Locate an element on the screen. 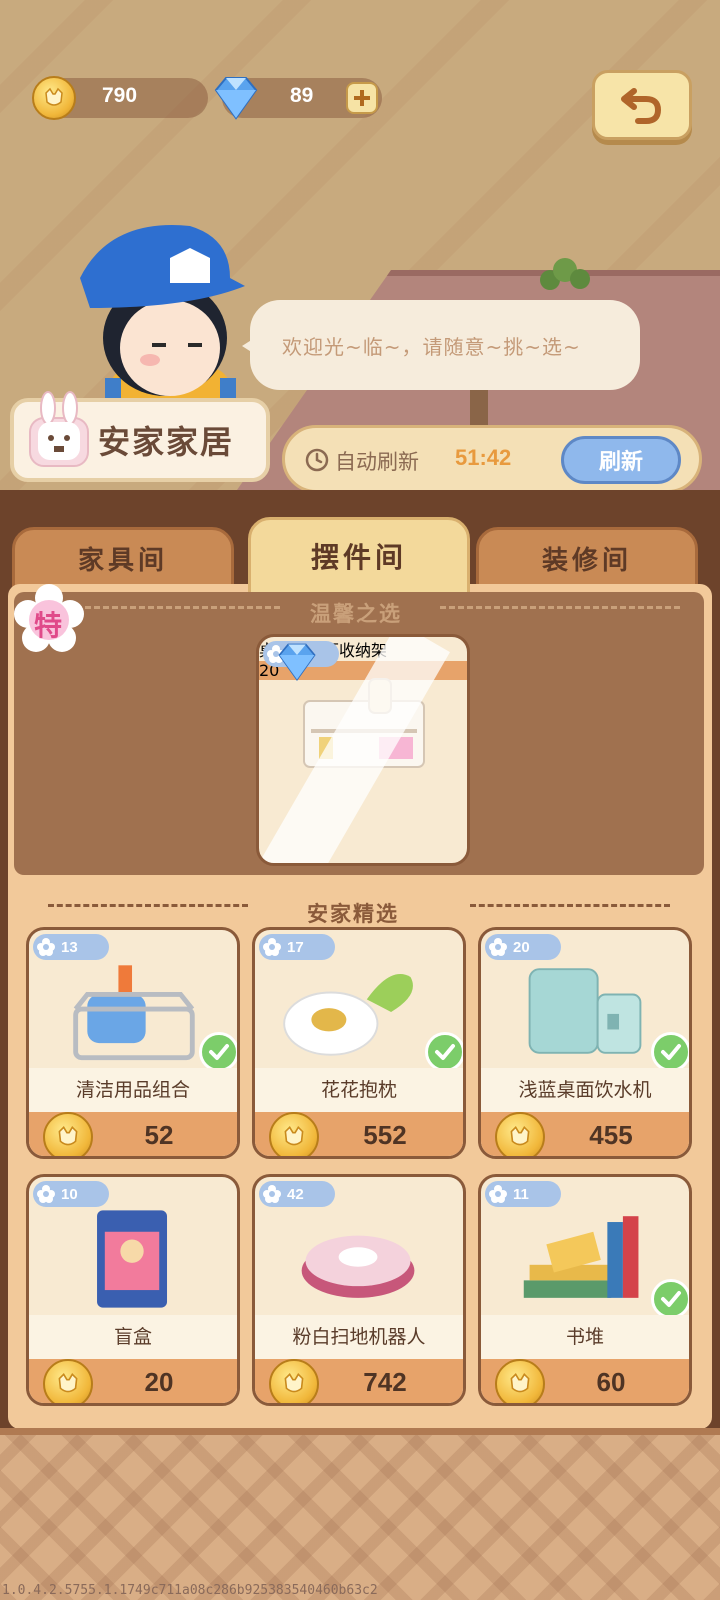 The image size is (720, 1600). speech-bubble: 欢迎光~临~，请随意~挑~选~ is located at coordinates (441, 345).